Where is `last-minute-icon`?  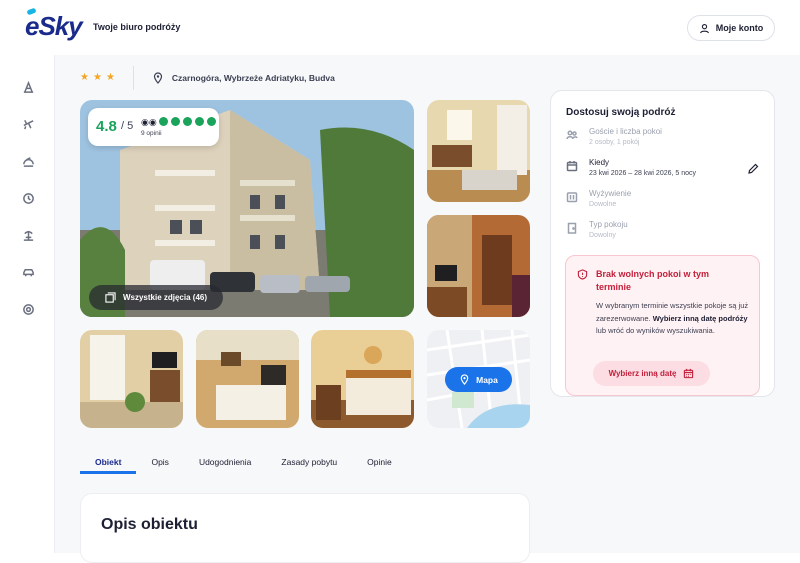
last-minute-icon is located at coordinates (28, 198).